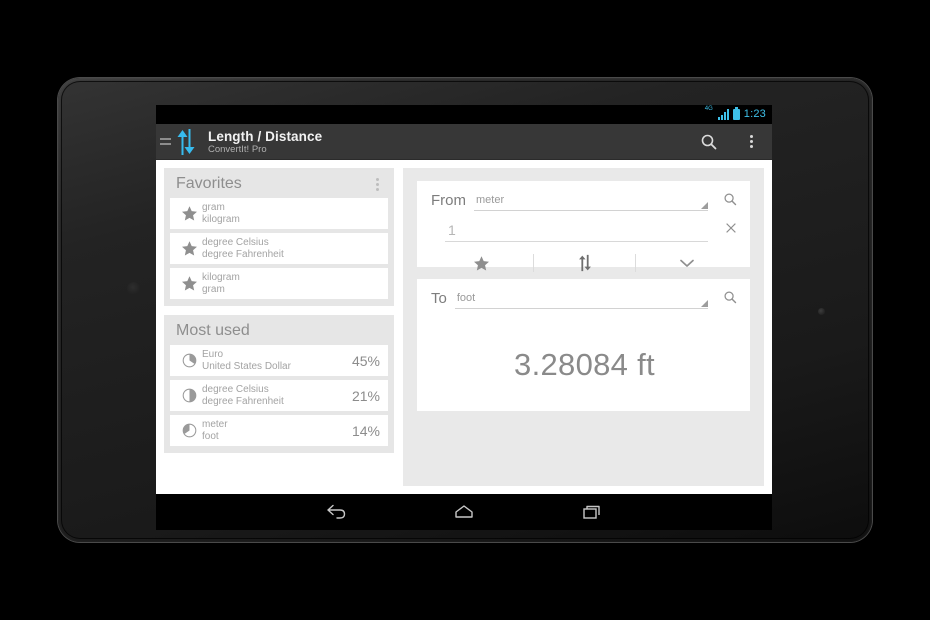  What do you see at coordinates (365, 430) in the screenshot?
I see `most-used-percent: 14%` at bounding box center [365, 430].